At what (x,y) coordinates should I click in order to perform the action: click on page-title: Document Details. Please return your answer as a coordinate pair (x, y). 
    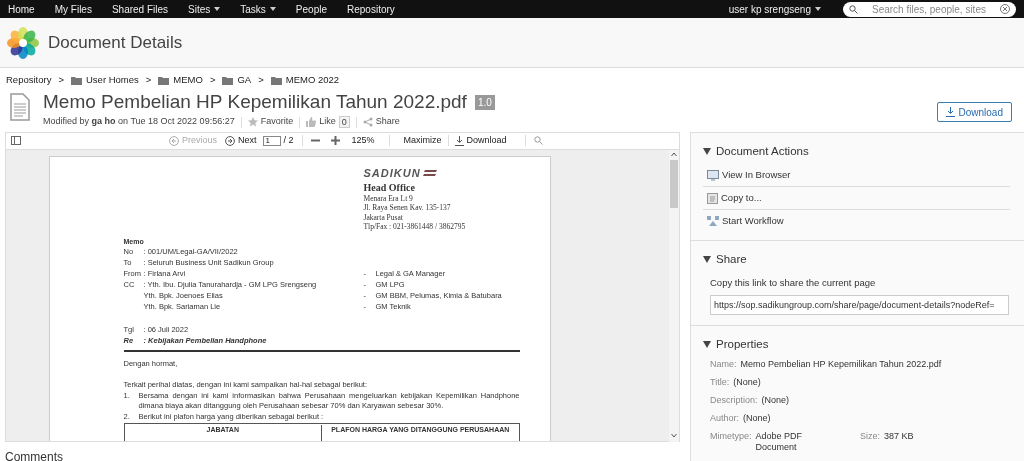
    Looking at the image, I should click on (115, 42).